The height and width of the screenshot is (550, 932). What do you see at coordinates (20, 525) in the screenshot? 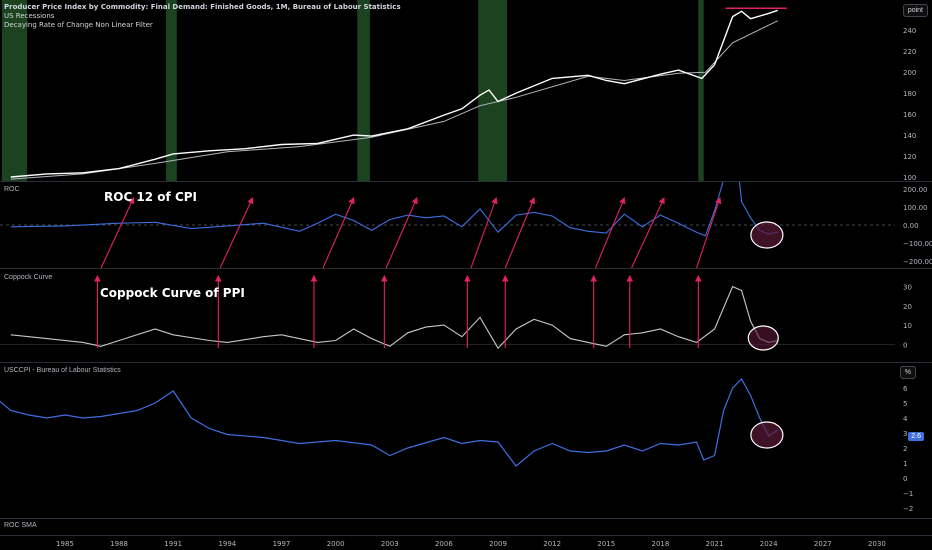
I see `rocsma-pane-label: ROC SMA` at bounding box center [20, 525].